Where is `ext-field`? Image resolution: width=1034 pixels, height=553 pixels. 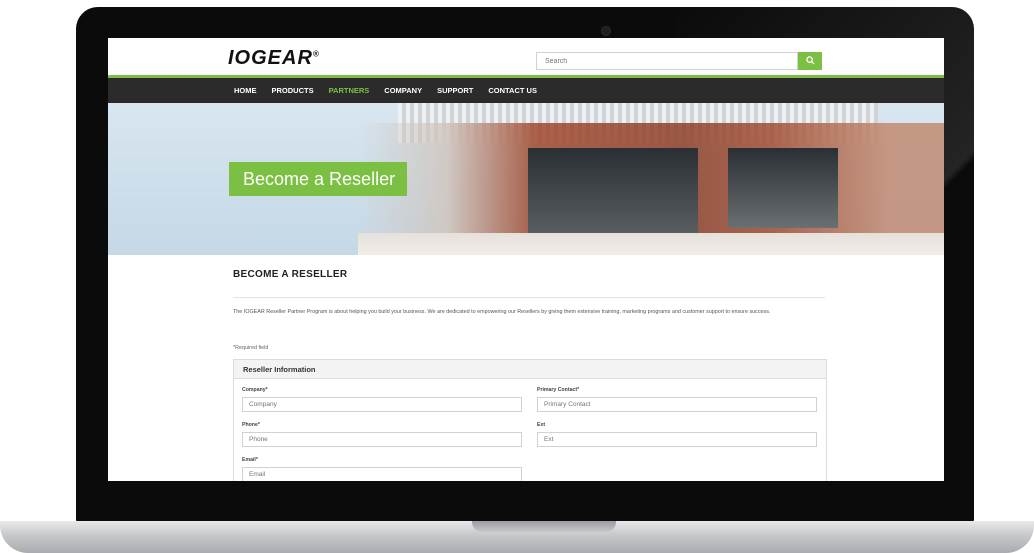 ext-field is located at coordinates (677, 439).